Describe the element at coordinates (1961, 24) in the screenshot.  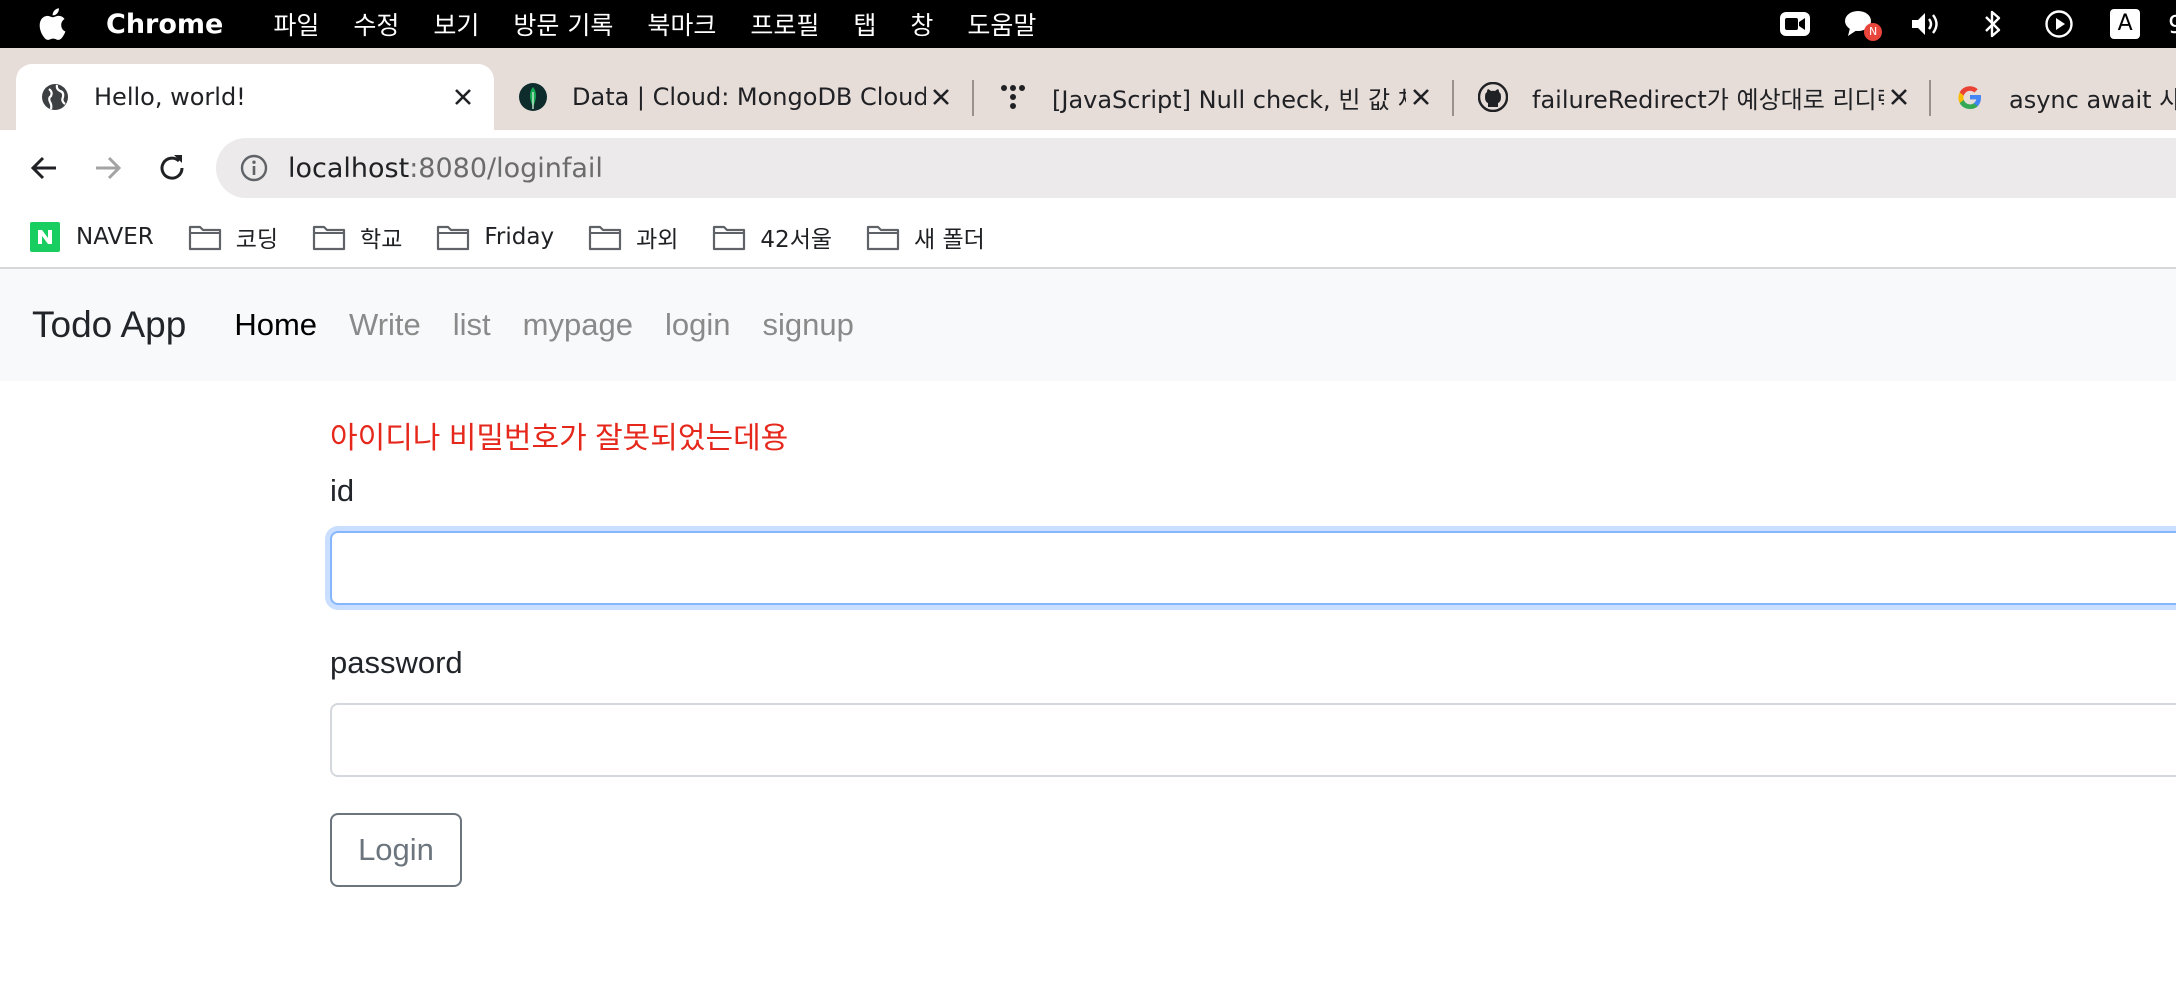
I see `menu-bar-status-area: N A 9` at that location.